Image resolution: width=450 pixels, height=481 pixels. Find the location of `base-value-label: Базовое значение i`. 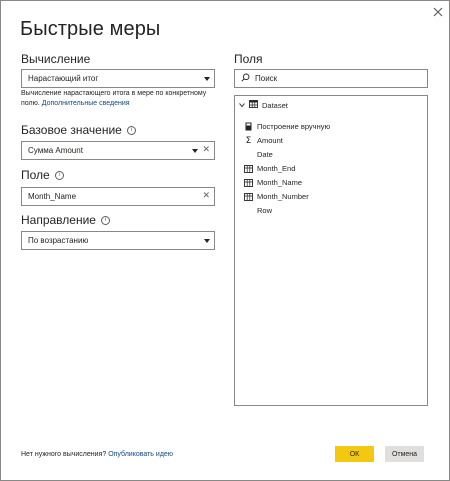

base-value-label: Базовое значение i is located at coordinates (78, 130).